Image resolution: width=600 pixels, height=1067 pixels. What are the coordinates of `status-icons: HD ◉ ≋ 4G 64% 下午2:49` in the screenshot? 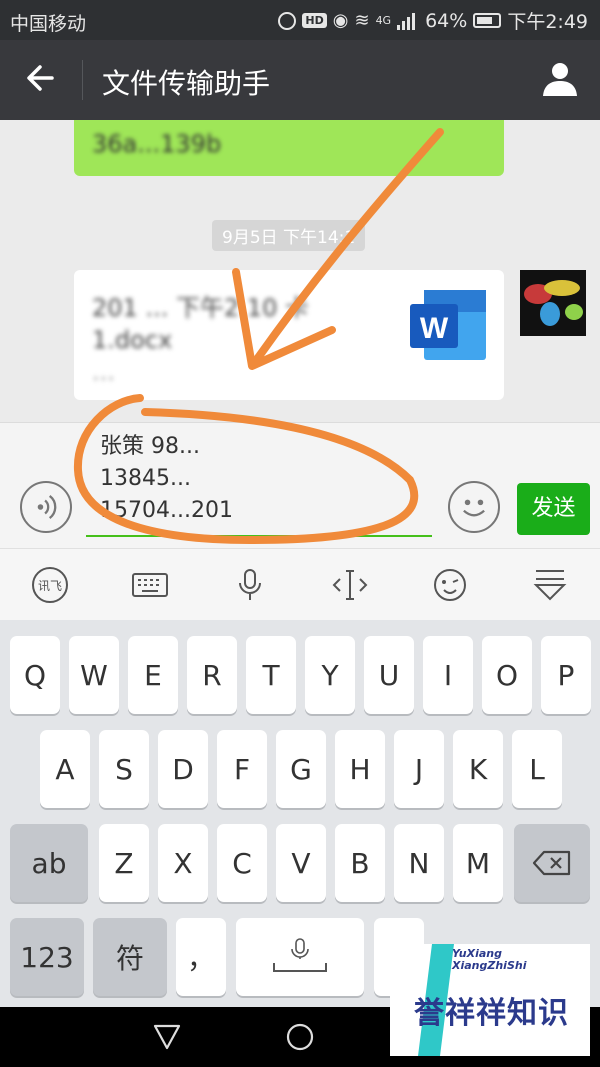 It's located at (433, 20).